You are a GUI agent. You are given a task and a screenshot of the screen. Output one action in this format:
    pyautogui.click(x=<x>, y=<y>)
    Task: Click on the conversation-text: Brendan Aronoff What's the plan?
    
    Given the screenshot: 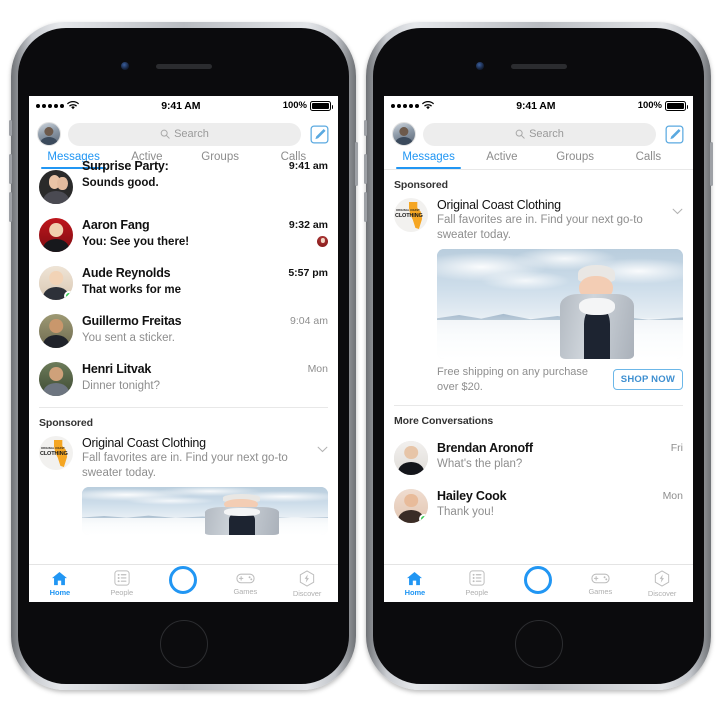 What is the action you would take?
    pyautogui.click(x=549, y=457)
    